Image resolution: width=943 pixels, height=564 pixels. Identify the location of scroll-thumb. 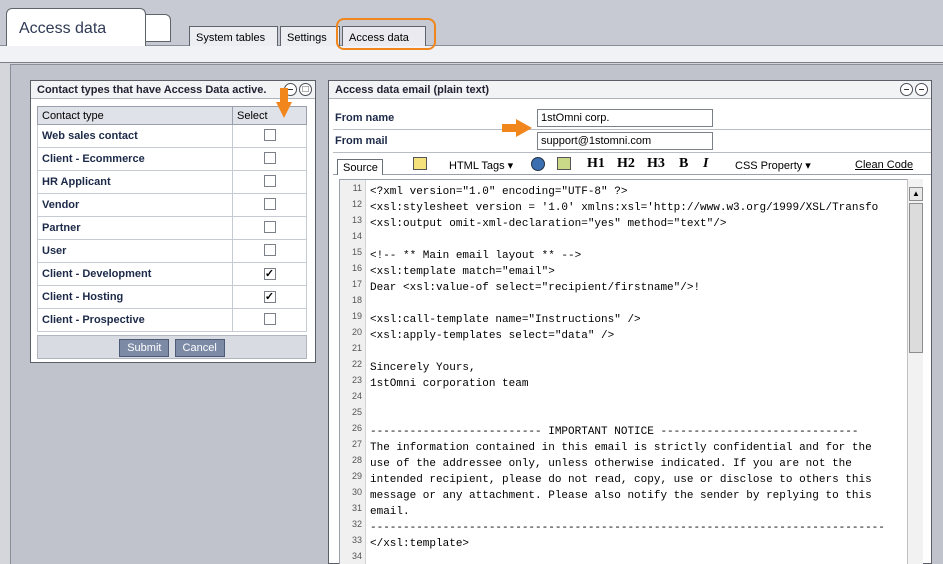
(916, 278).